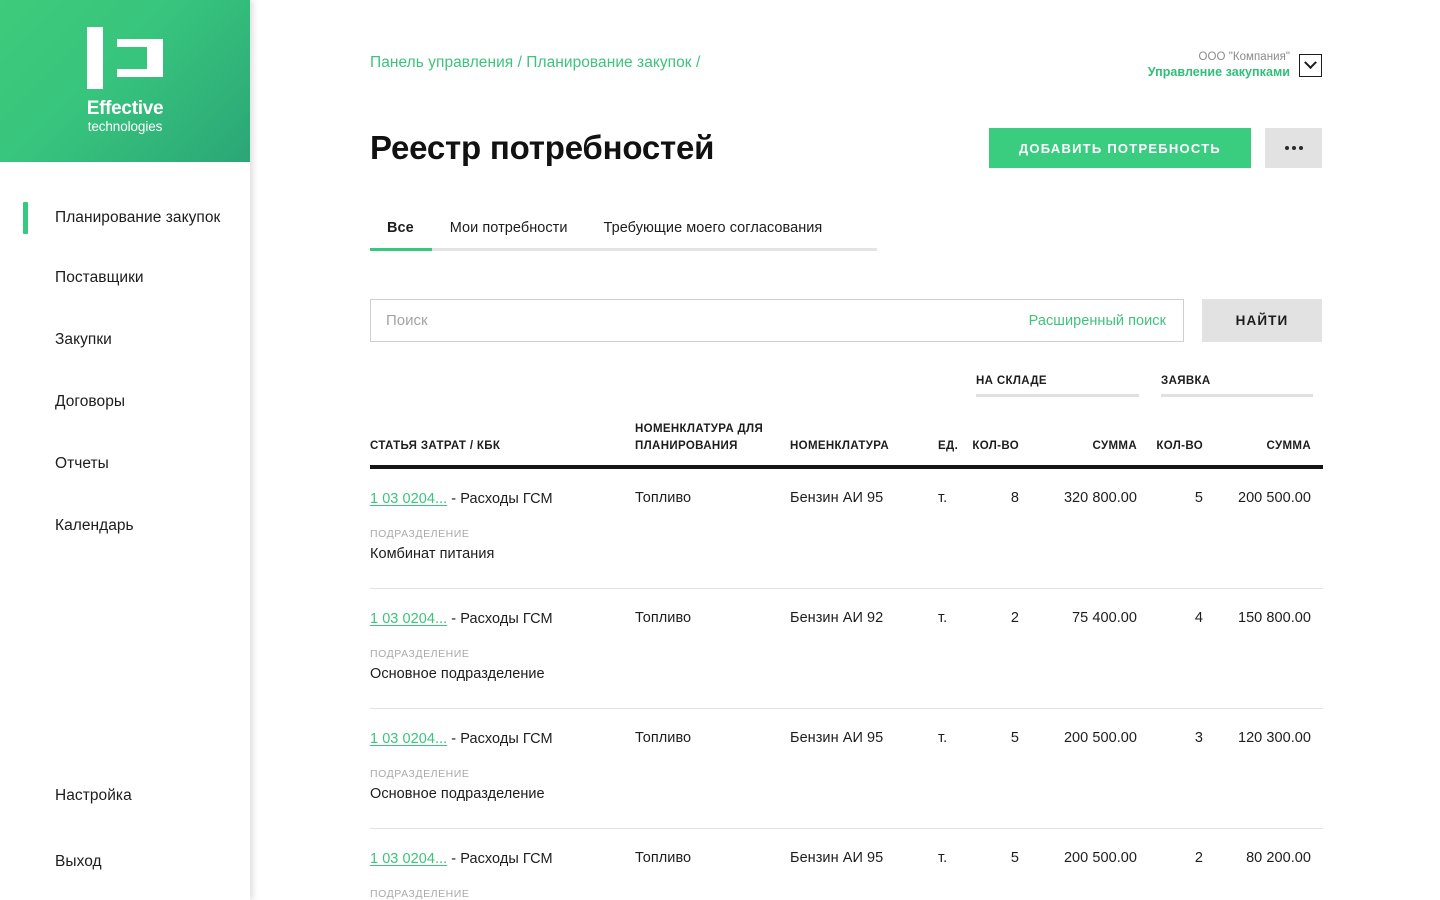  I want to click on sidebar-item-label: Настройка, so click(93, 795).